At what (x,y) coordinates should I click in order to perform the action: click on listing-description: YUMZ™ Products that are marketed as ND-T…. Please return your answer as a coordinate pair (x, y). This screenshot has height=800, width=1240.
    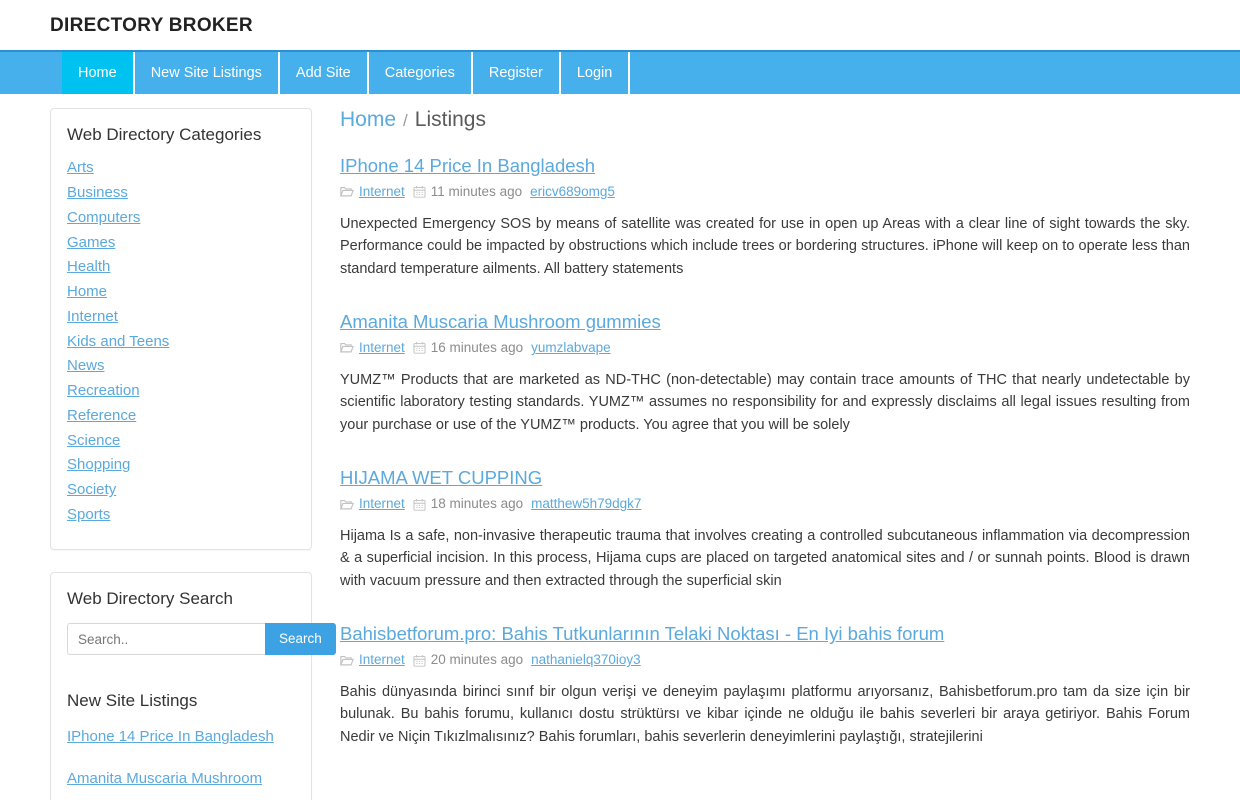
    Looking at the image, I should click on (765, 402).